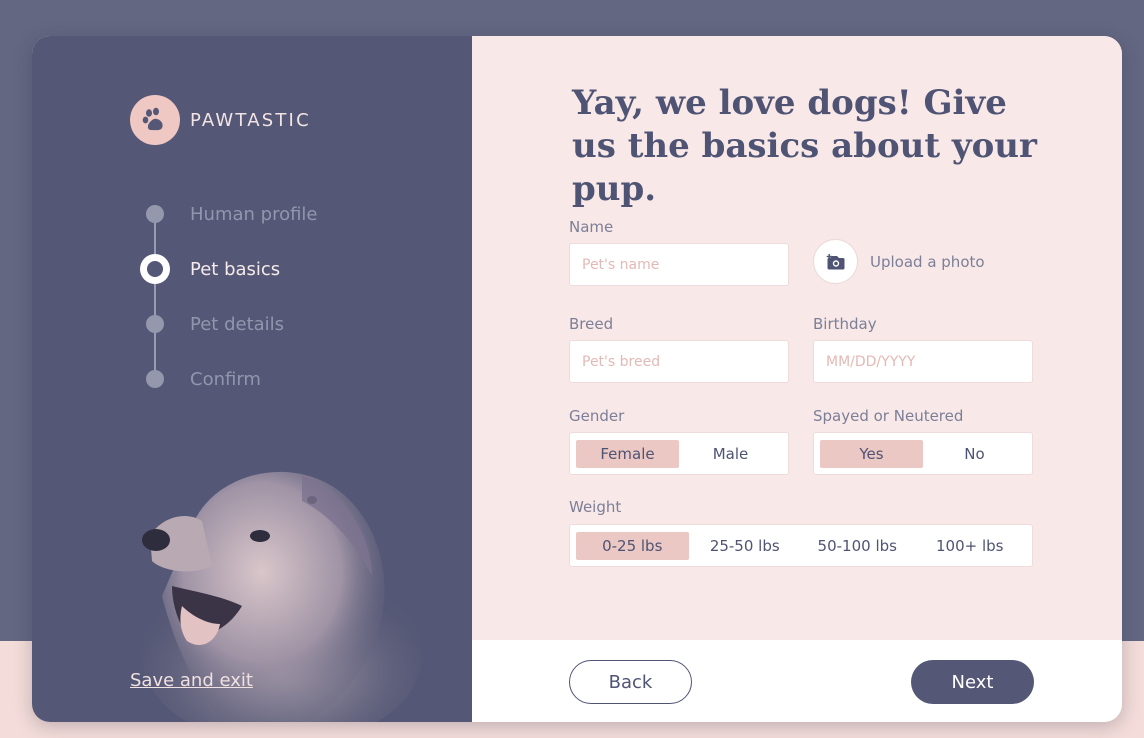  I want to click on paw-logo-icon, so click(155, 120).